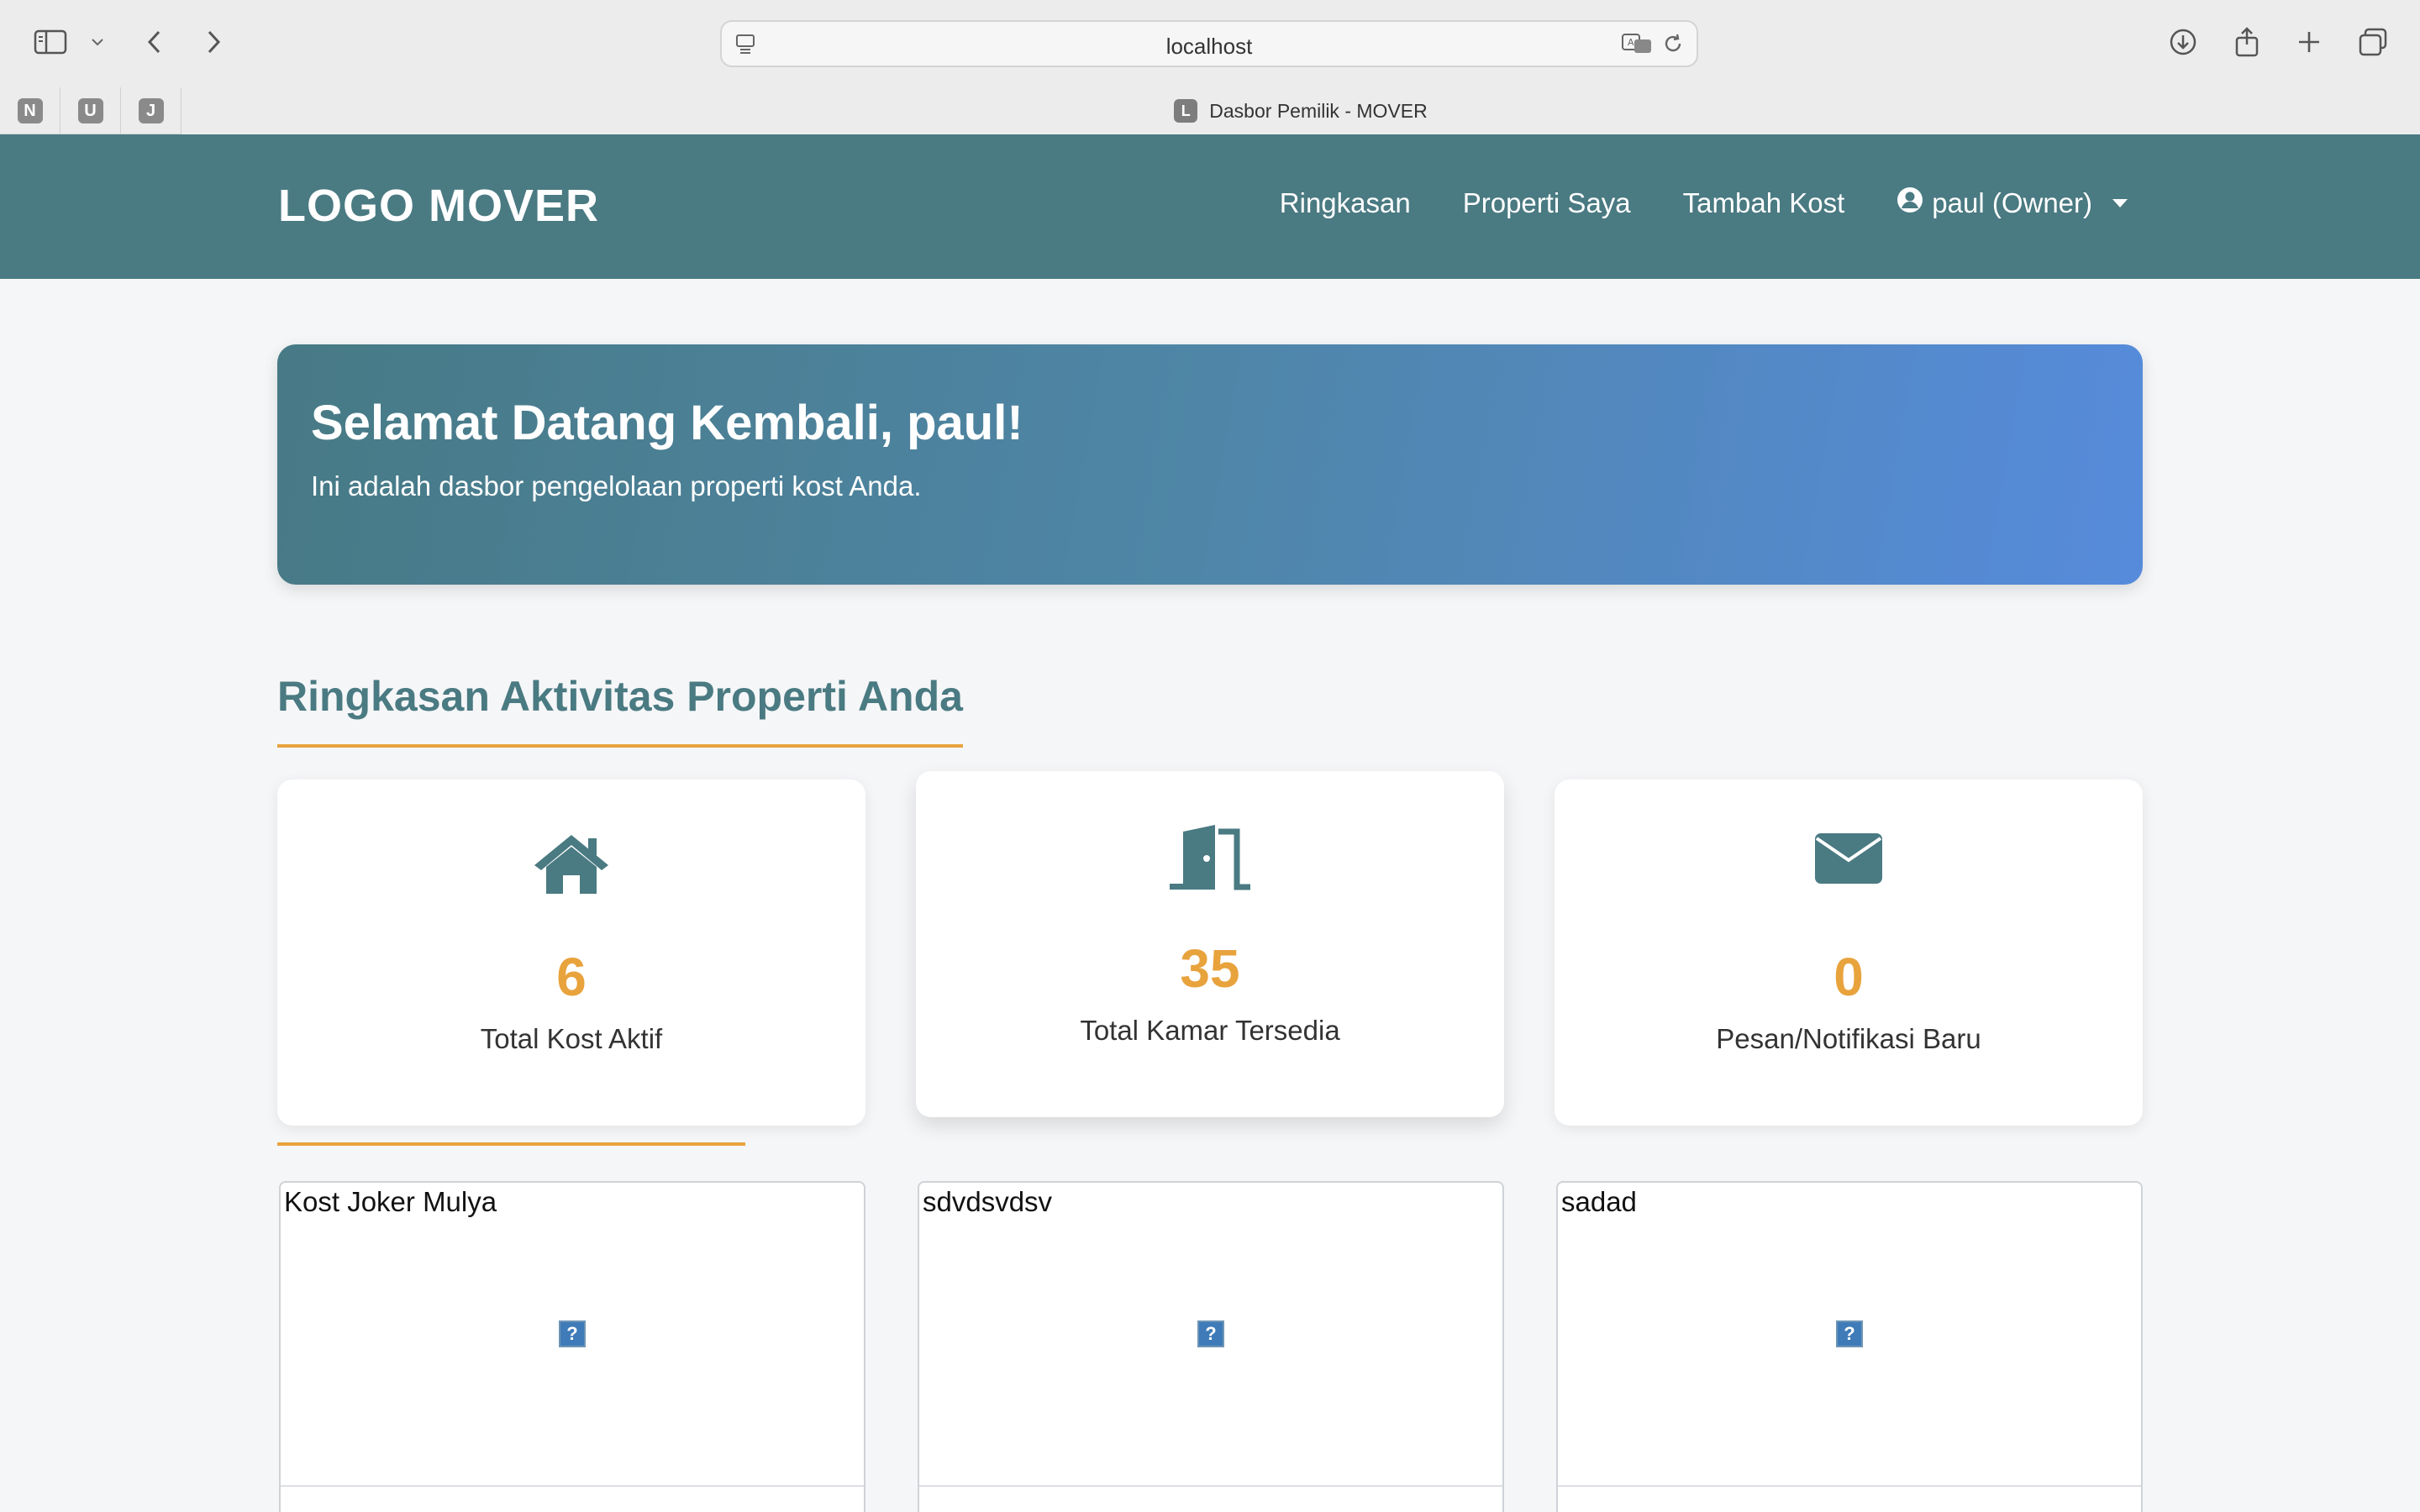 The width and height of the screenshot is (2420, 1512). Describe the element at coordinates (2309, 42) in the screenshot. I see `new-tab-icon` at that location.